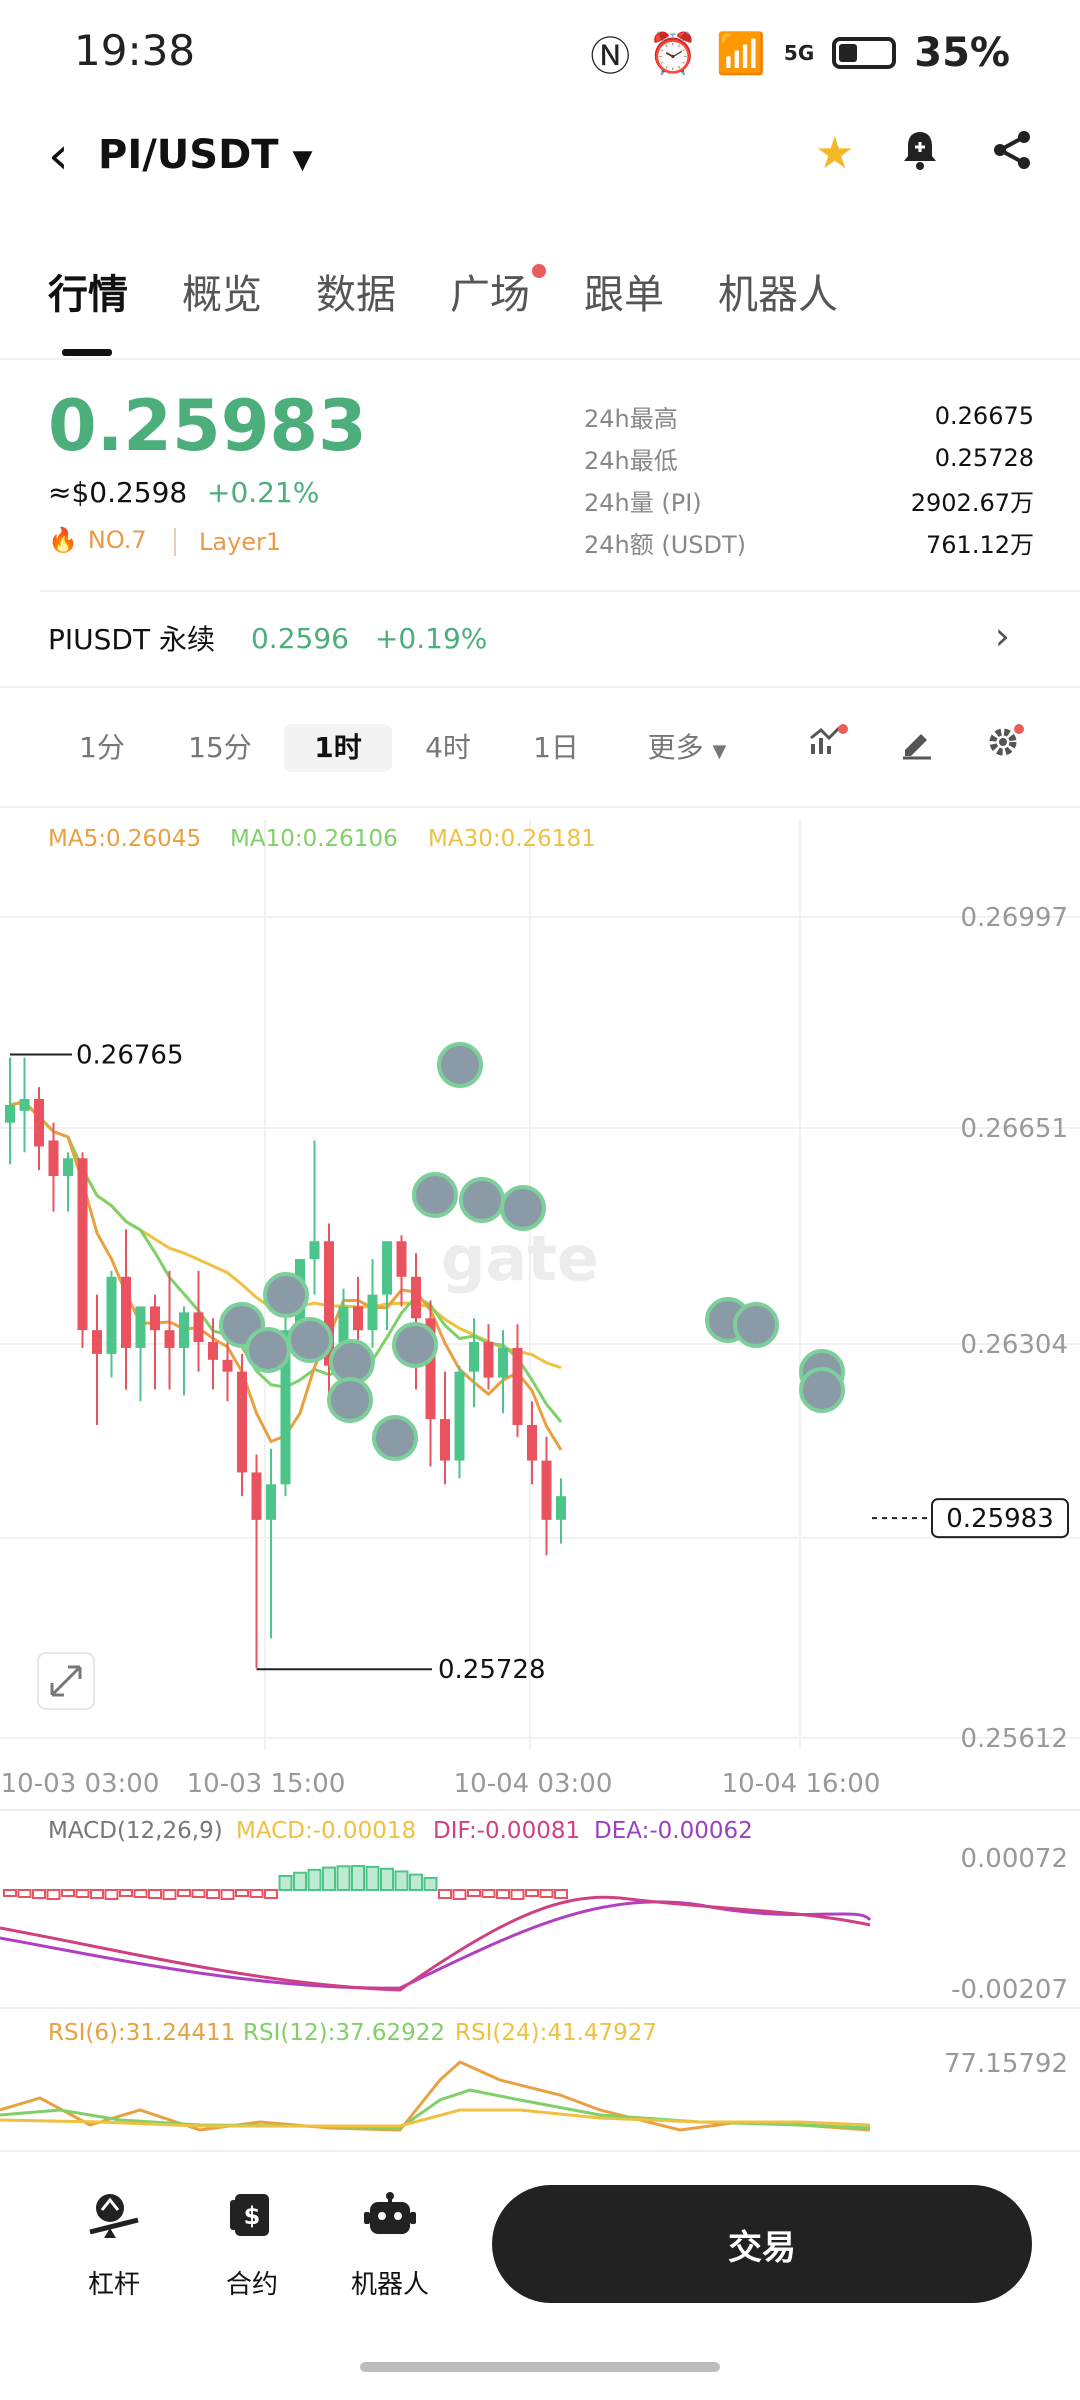  What do you see at coordinates (314, 839) in the screenshot?
I see `ma10-label: MA10:0.26106` at bounding box center [314, 839].